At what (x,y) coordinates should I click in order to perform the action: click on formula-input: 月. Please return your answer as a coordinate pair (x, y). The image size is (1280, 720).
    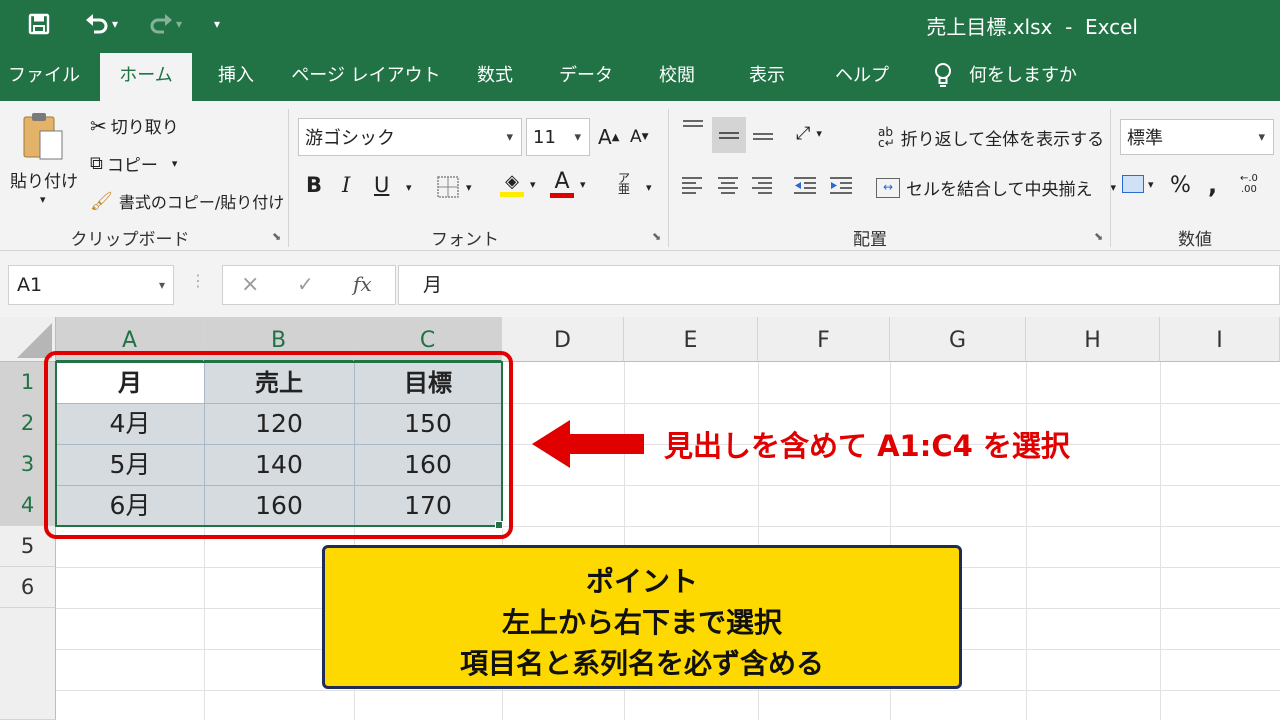
    Looking at the image, I should click on (839, 285).